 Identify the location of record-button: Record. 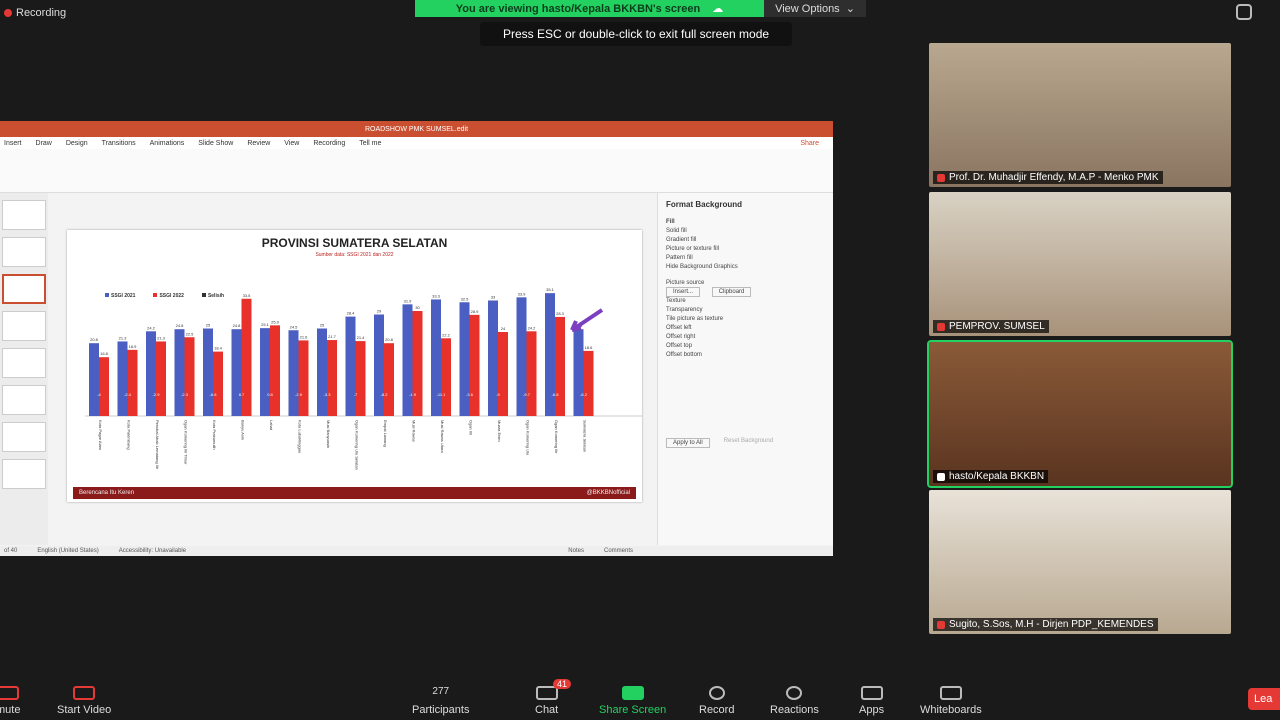
(716, 701).